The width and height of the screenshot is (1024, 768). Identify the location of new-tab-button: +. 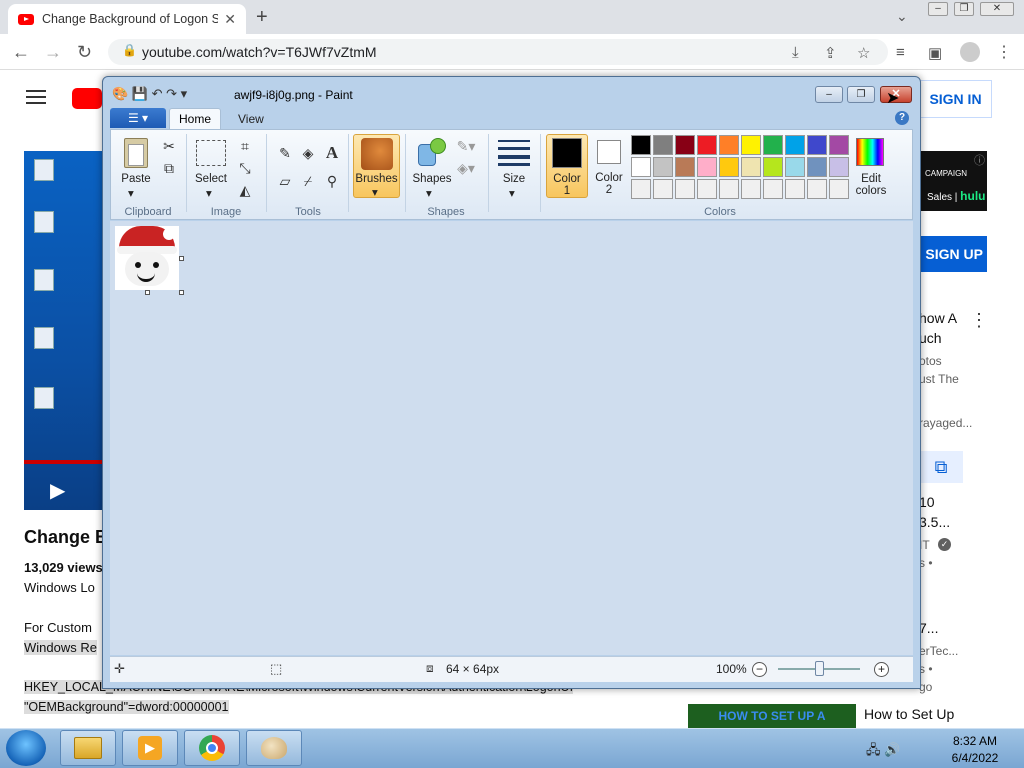
(262, 17).